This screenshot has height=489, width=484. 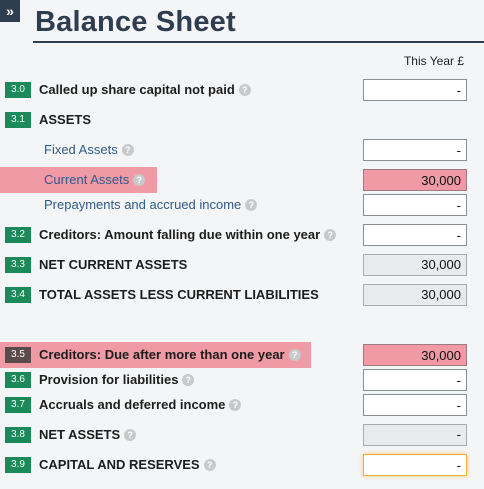 What do you see at coordinates (18, 465) in the screenshot?
I see `section-badge: 3.9` at bounding box center [18, 465].